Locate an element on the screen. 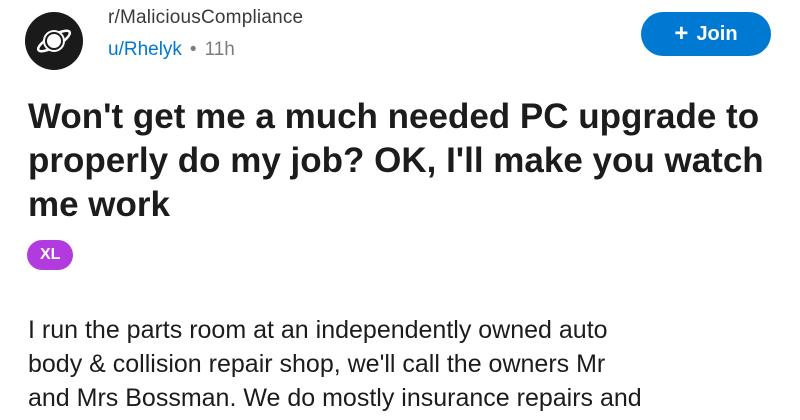 Image resolution: width=800 pixels, height=420 pixels. subreddit-avatar is located at coordinates (54, 41).